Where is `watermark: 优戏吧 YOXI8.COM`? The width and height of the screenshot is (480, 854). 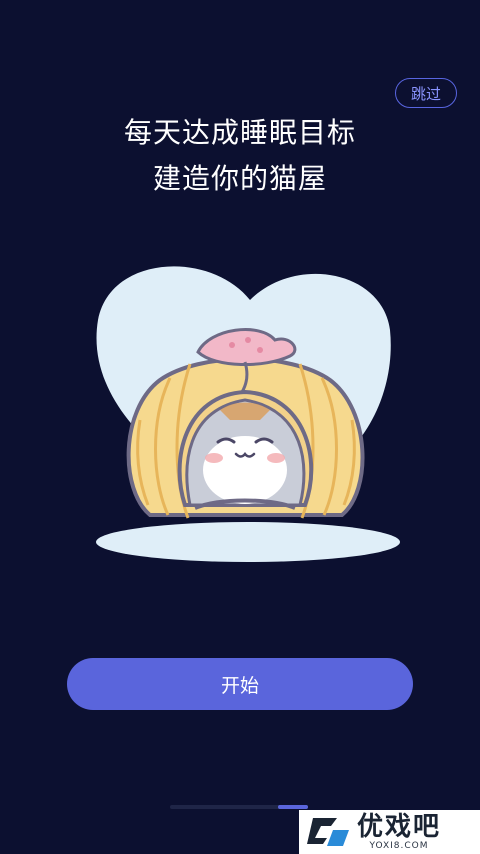 watermark: 优戏吧 YOXI8.COM is located at coordinates (389, 832).